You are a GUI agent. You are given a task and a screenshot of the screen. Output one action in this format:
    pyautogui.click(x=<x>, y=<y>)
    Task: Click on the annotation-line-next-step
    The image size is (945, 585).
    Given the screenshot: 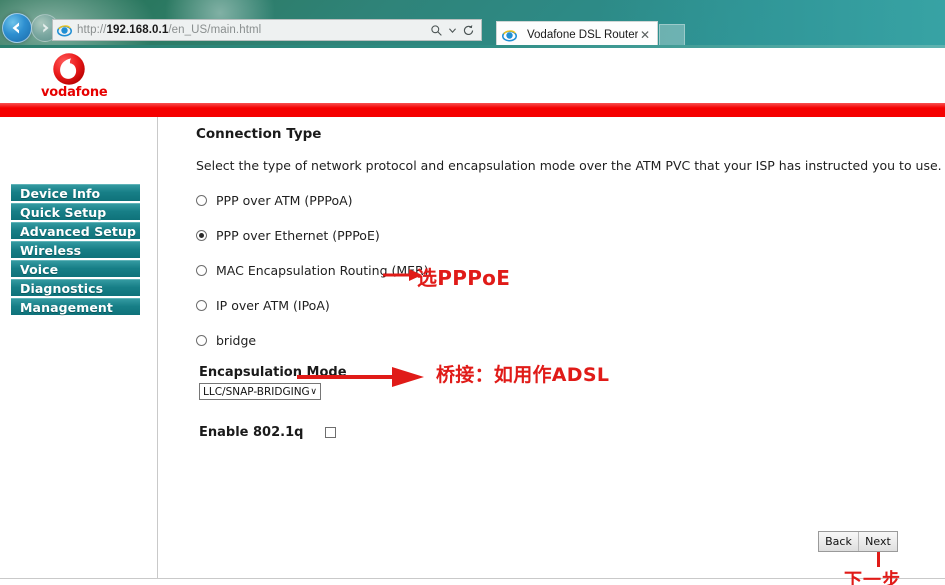 What is the action you would take?
    pyautogui.click(x=878, y=559)
    